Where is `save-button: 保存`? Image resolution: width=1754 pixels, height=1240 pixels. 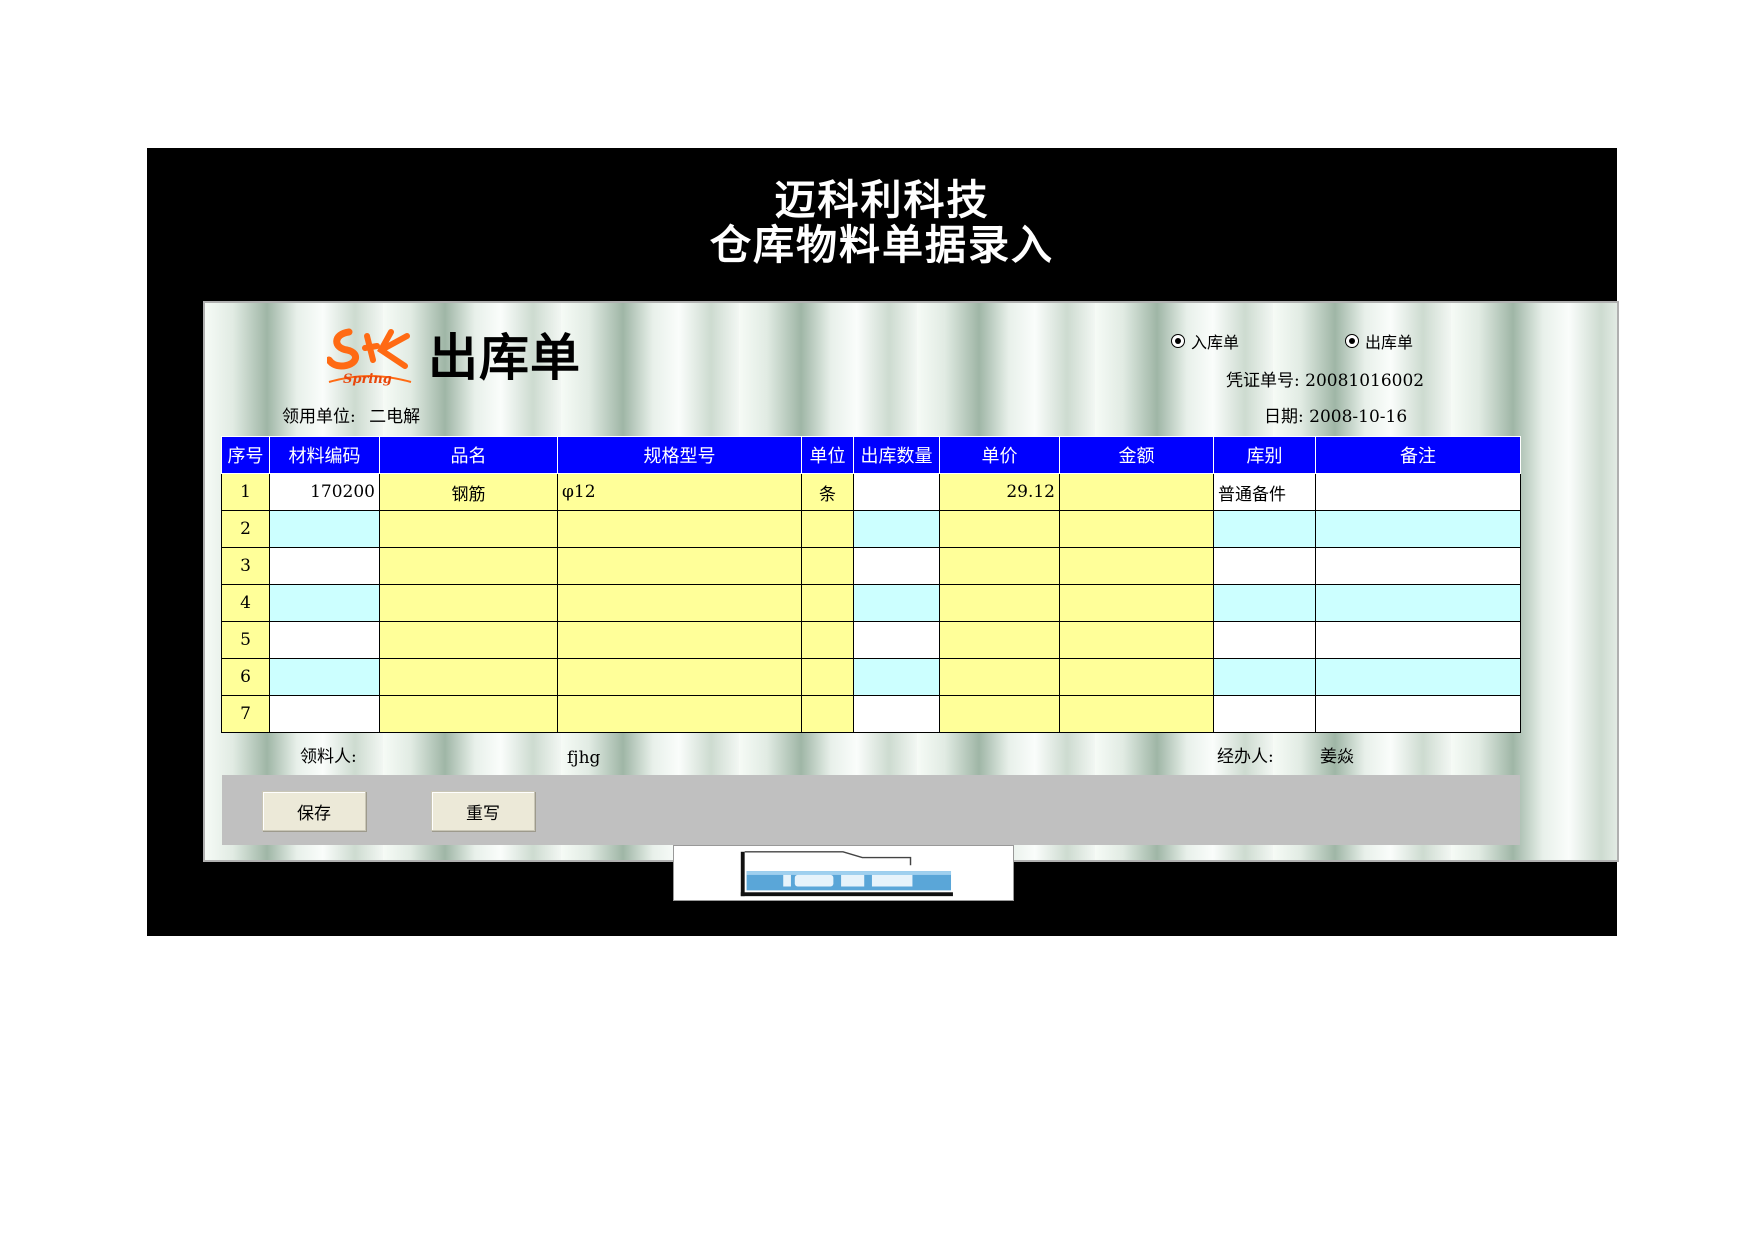
save-button: 保存 is located at coordinates (314, 811).